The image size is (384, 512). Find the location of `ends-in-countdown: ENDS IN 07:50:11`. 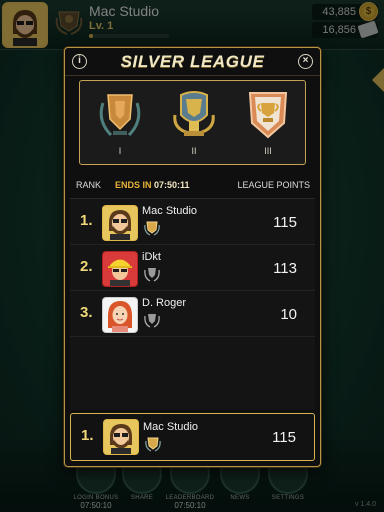

ends-in-countdown: ENDS IN 07:50:11 is located at coordinates (152, 185).